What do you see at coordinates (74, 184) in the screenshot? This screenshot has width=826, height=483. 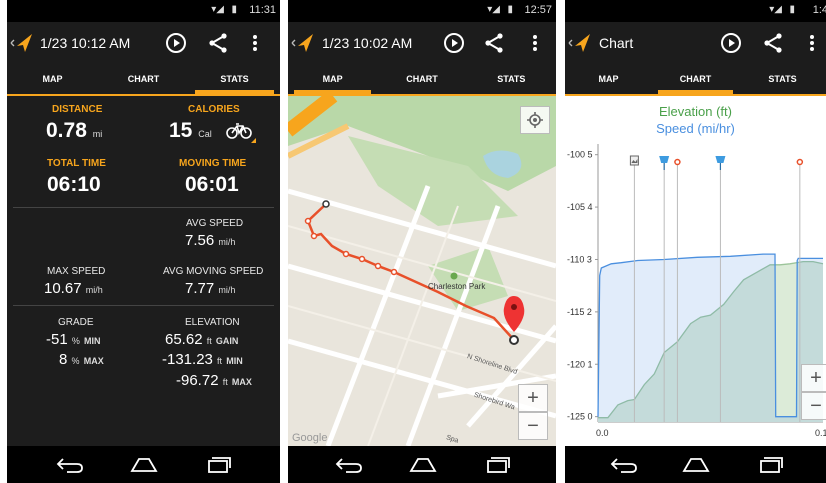 I see `total-time-value: 06:10` at bounding box center [74, 184].